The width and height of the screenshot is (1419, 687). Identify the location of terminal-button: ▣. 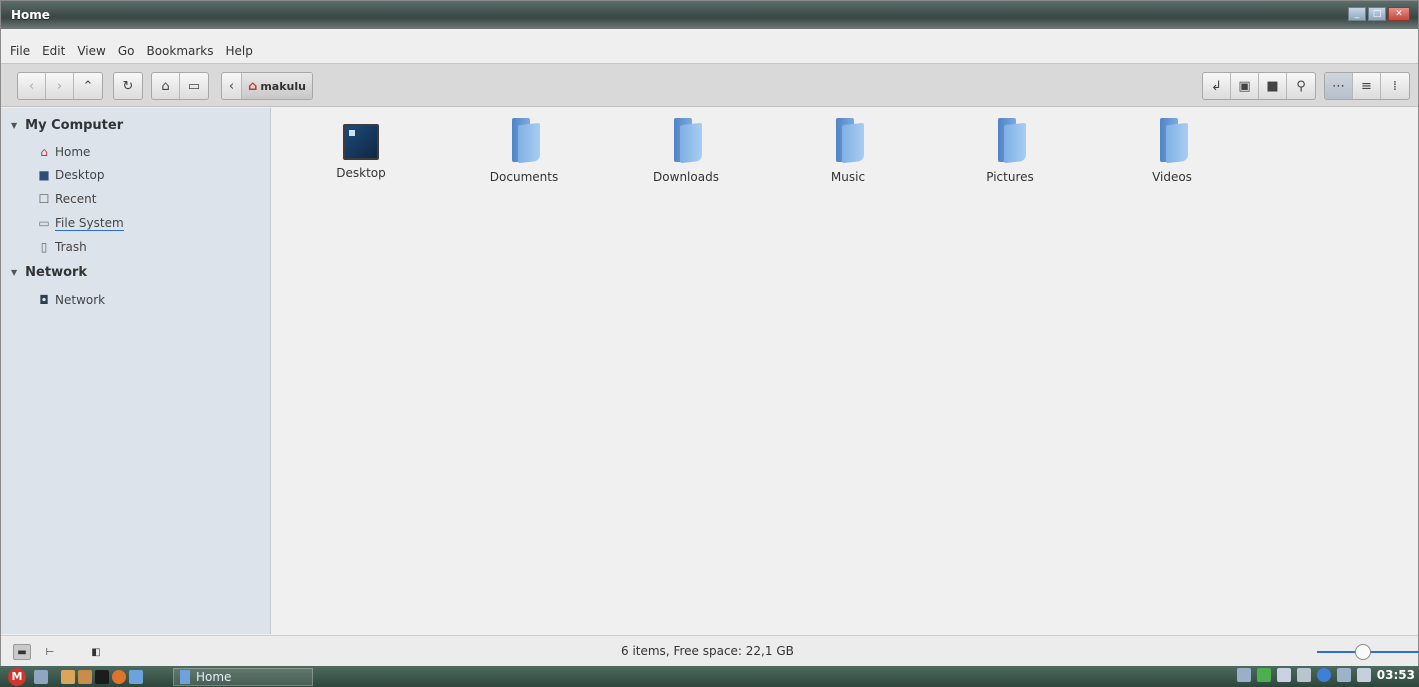
(1245, 86).